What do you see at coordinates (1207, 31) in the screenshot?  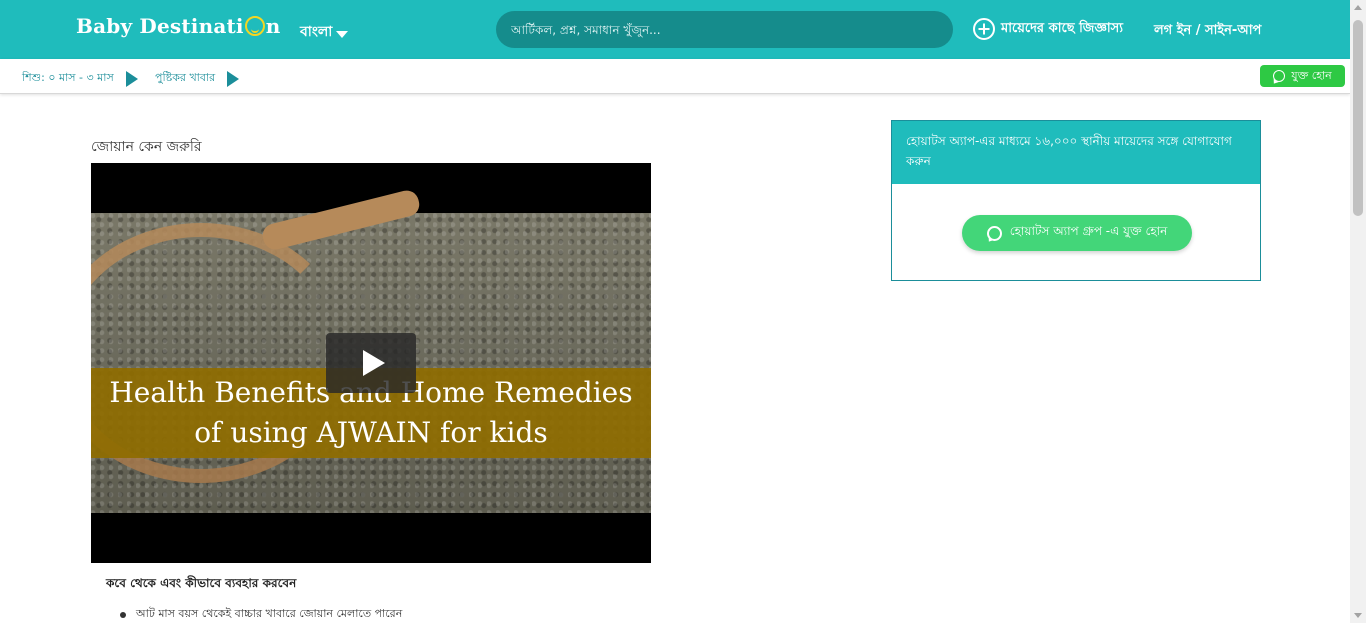 I see `login-signup-link: লগ ইন / সাইন-আপ` at bounding box center [1207, 31].